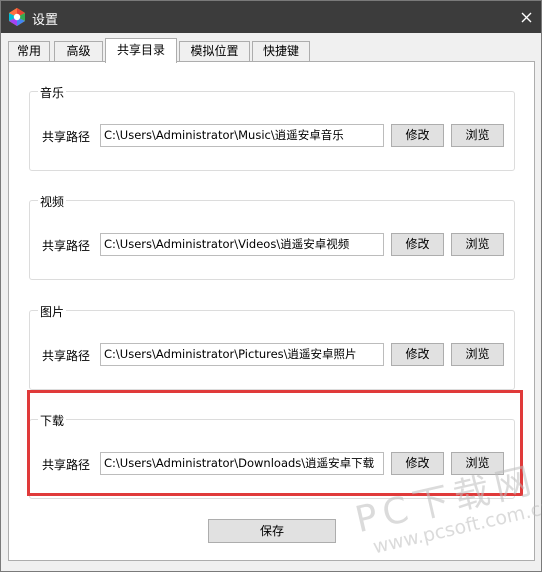 The image size is (542, 572). What do you see at coordinates (271, 17) in the screenshot?
I see `title-bar: 设置` at bounding box center [271, 17].